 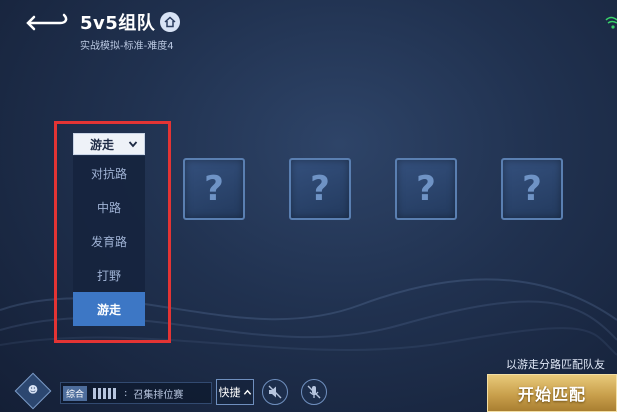 I want to click on mic-muted-icon, so click(x=314, y=392).